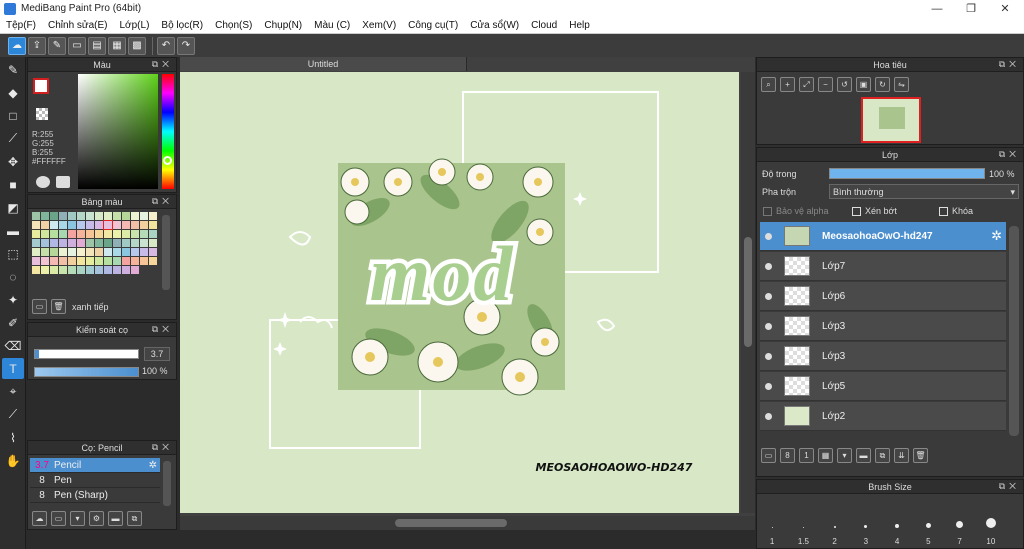  What do you see at coordinates (920, 455) in the screenshot?
I see `delete-layer-icon: 🗑` at bounding box center [920, 455].